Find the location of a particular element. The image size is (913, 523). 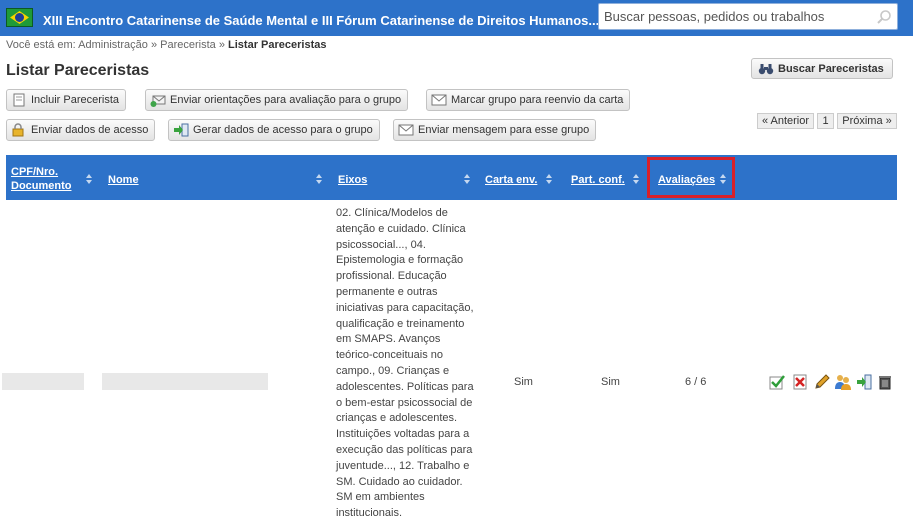

nome-cell-redacted is located at coordinates (185, 381).